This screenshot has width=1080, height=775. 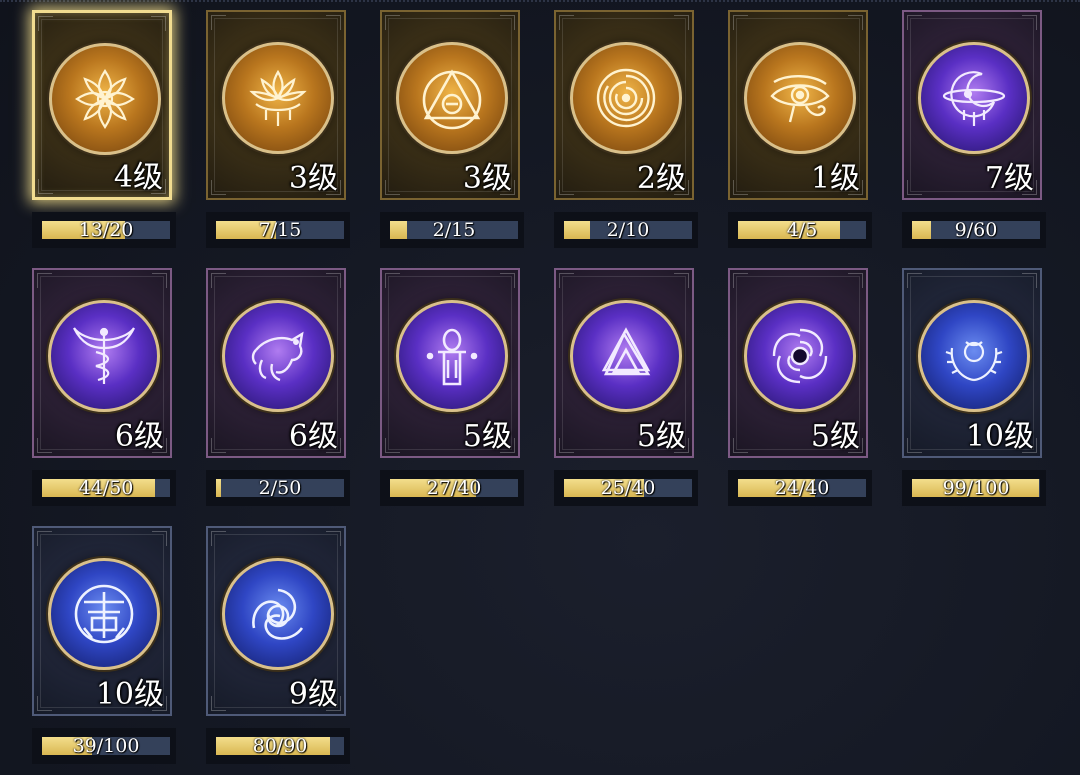 I want to click on collection-item: 10级 99/100, so click(x=974, y=388).